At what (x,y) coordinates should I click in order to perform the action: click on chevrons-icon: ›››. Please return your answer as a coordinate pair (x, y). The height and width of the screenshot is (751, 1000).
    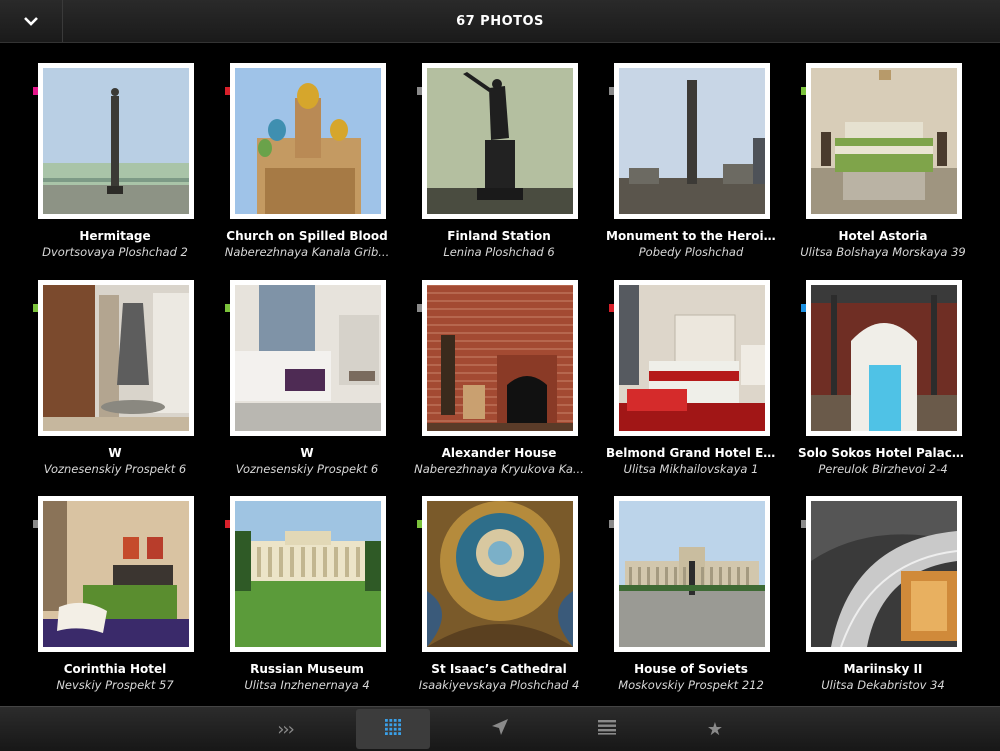
    Looking at the image, I should click on (286, 729).